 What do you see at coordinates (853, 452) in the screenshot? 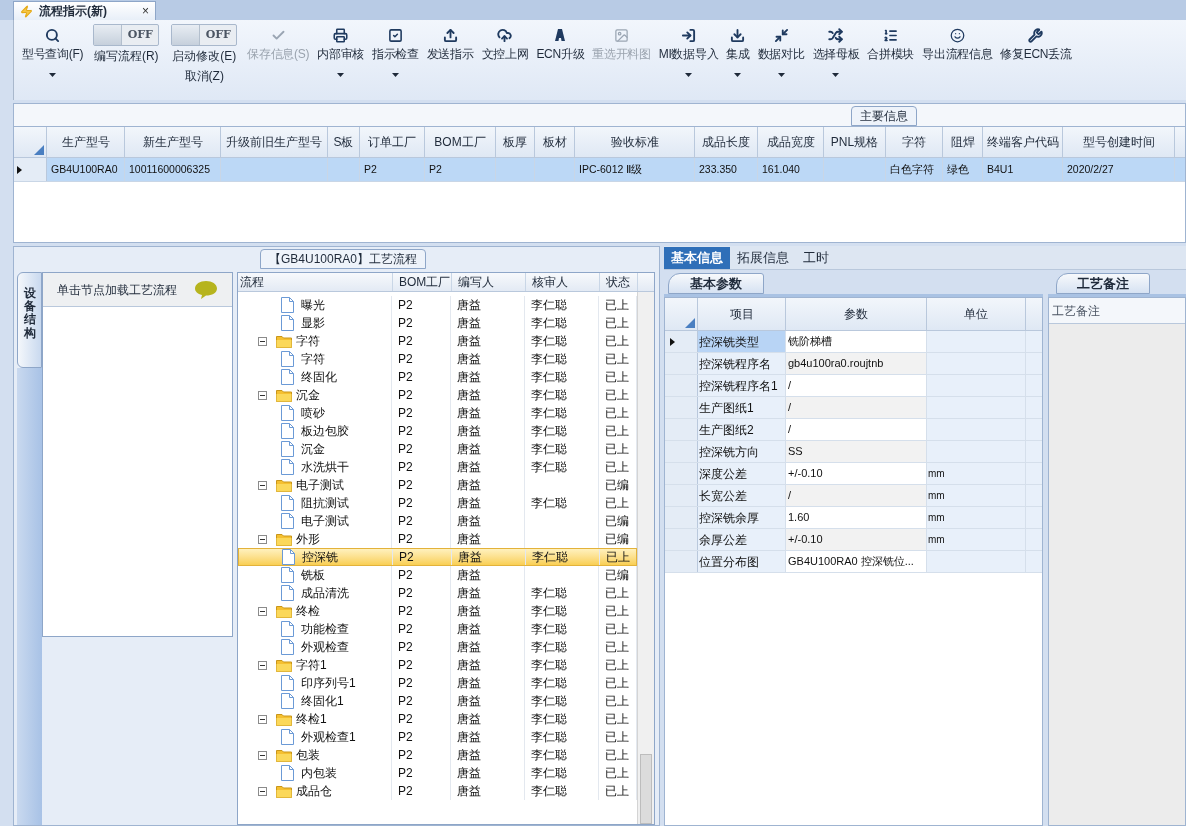
I see `table-row: 控深铣方向 SS` at bounding box center [853, 452].